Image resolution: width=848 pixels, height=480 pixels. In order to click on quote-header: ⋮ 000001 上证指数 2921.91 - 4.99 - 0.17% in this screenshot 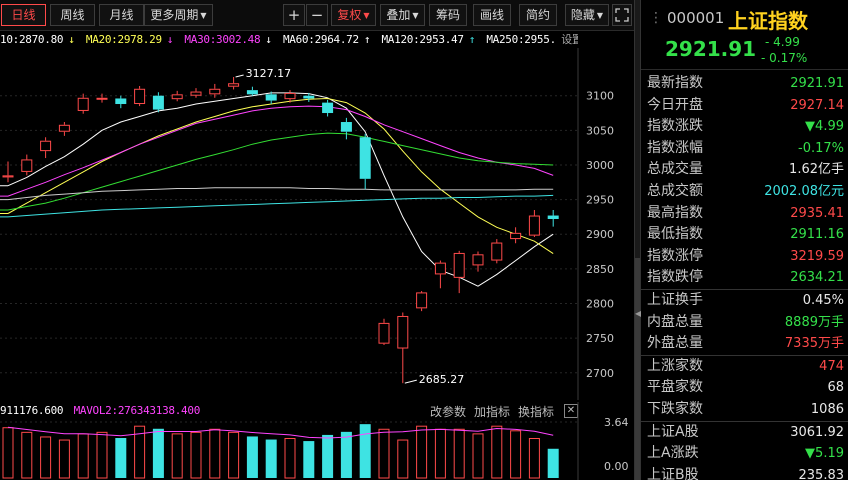, I will do `click(744, 35)`.